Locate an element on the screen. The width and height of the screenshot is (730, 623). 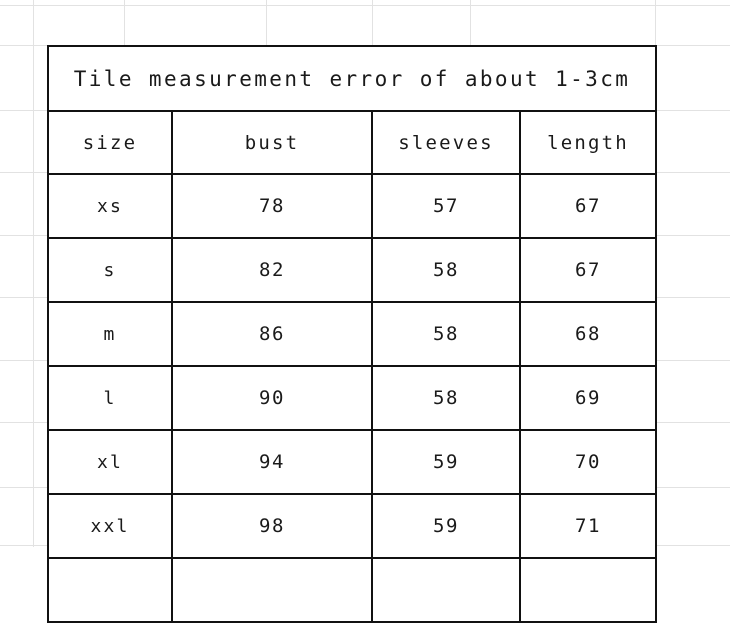
table-row: xl 94 59 70 is located at coordinates (352, 462).